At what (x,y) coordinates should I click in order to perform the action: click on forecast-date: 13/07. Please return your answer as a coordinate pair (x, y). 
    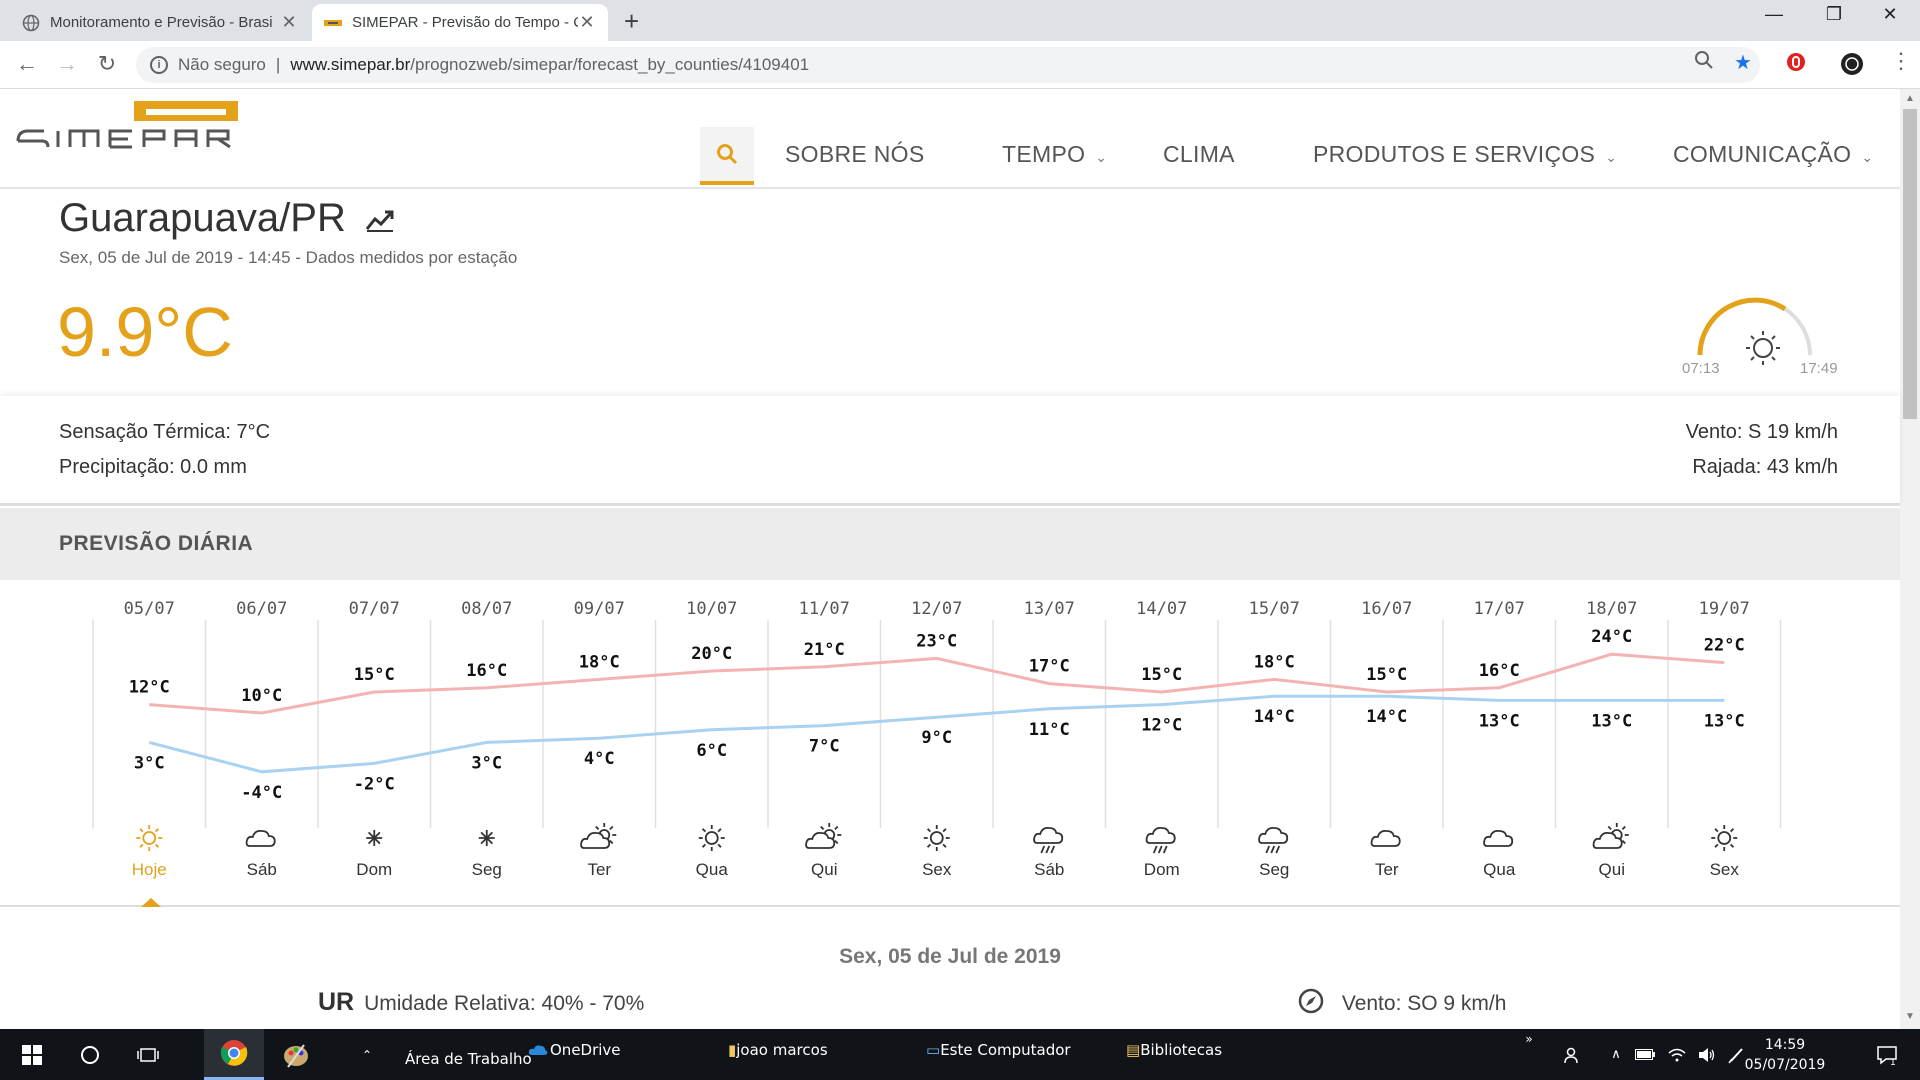
    Looking at the image, I should click on (1049, 609).